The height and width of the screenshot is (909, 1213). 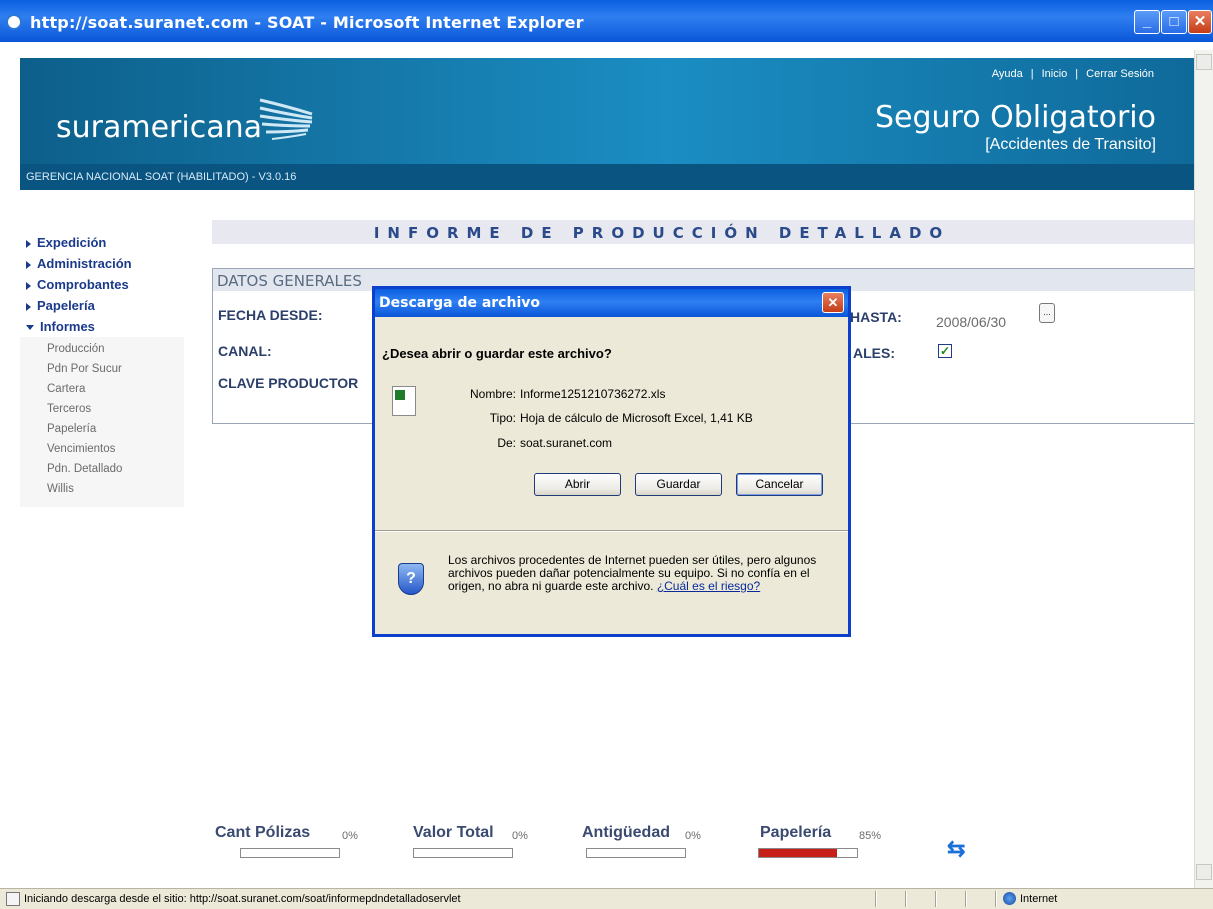 I want to click on type-label: Tipo:, so click(x=502, y=418).